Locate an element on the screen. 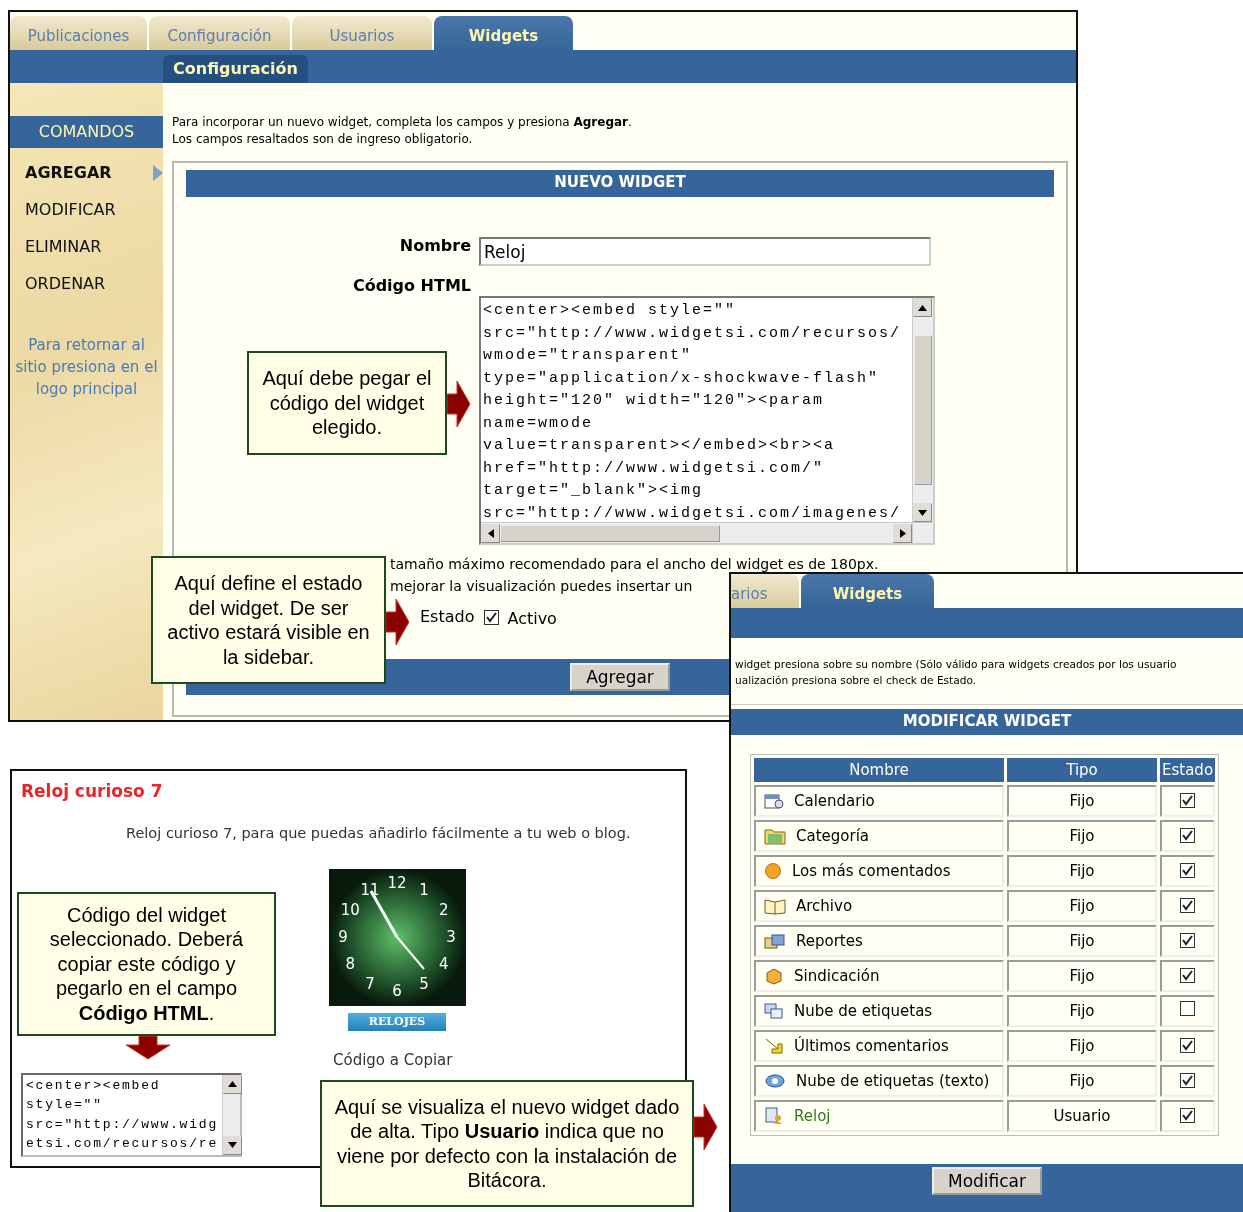 This screenshot has width=1243, height=1212. submit-button: Agregar is located at coordinates (620, 677).